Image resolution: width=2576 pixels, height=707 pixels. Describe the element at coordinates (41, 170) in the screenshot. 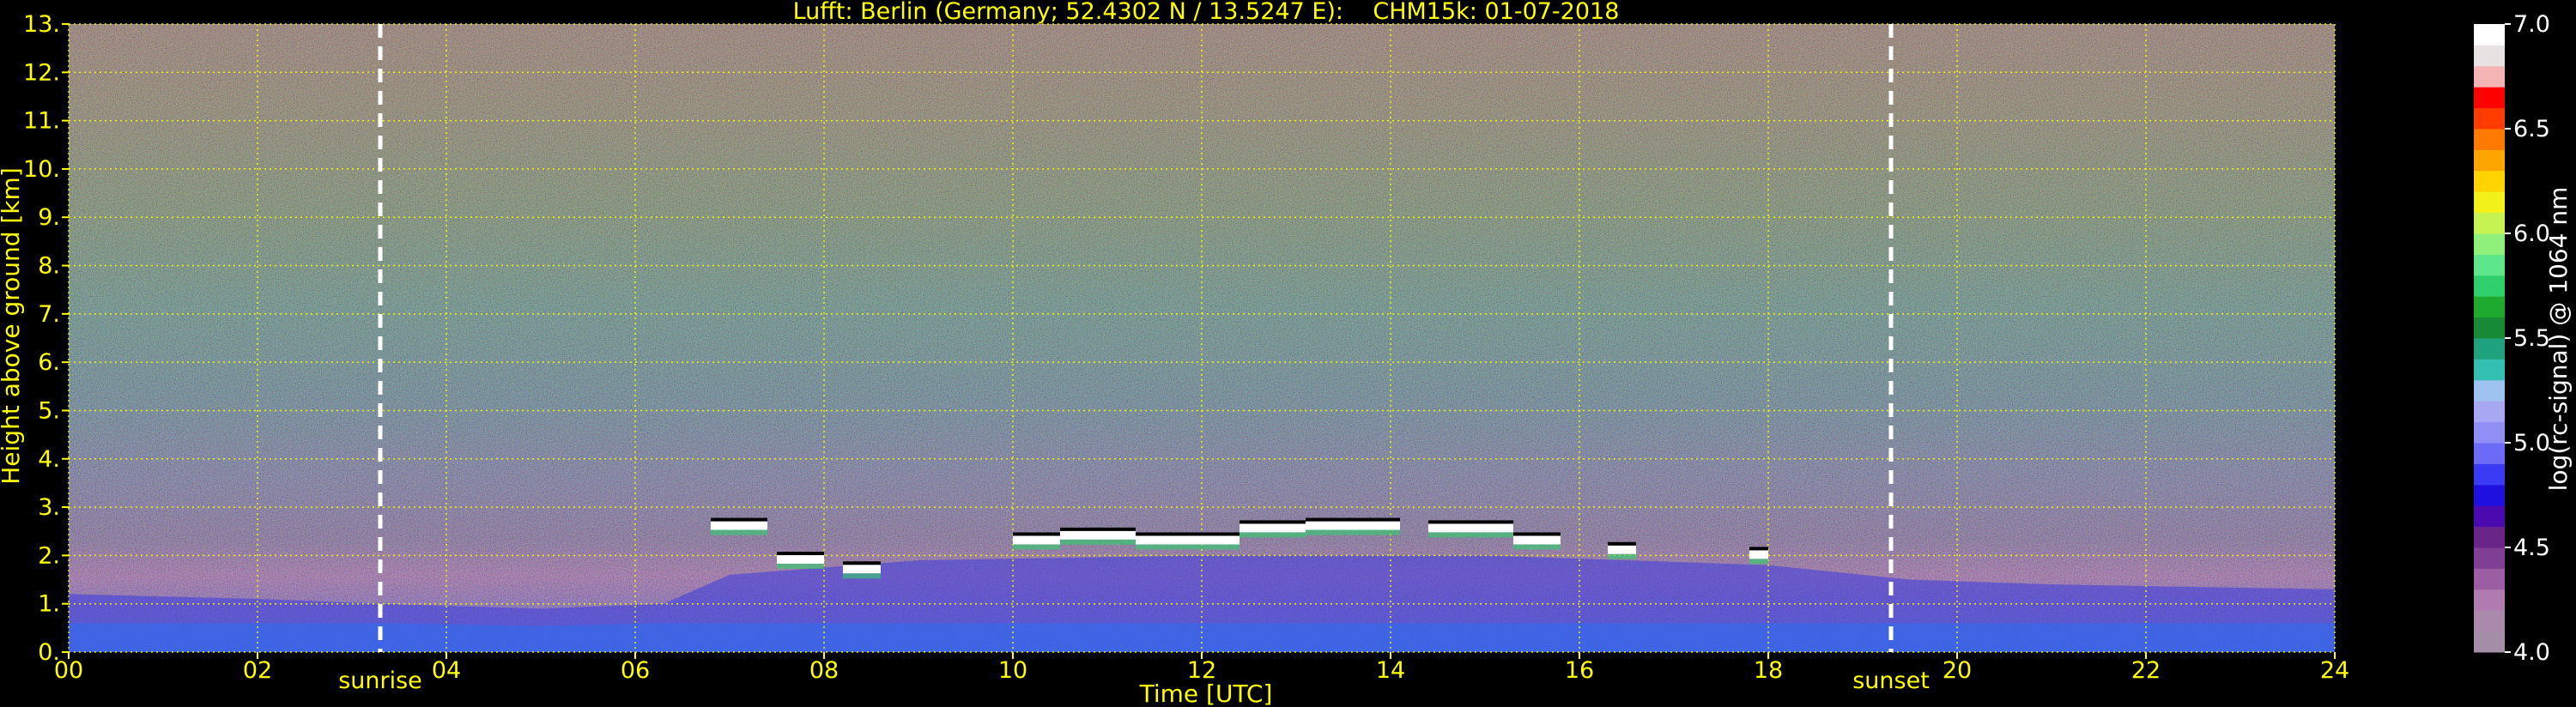

I see `y-tick-label: 10.` at that location.